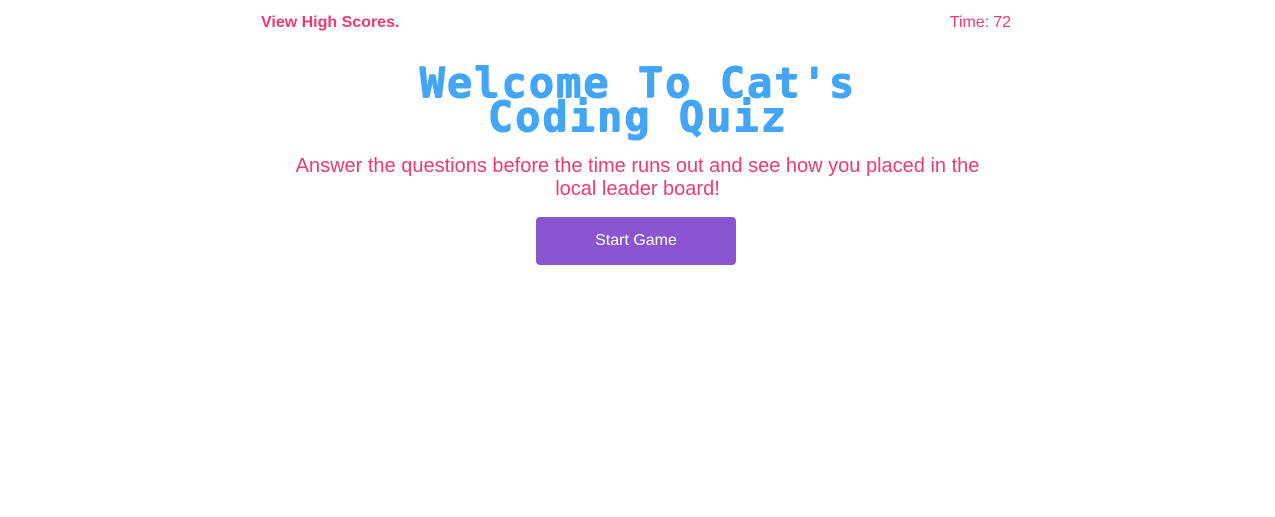 The image size is (1275, 517). What do you see at coordinates (330, 23) in the screenshot?
I see `view-high-scores-link: View High Scores.` at bounding box center [330, 23].